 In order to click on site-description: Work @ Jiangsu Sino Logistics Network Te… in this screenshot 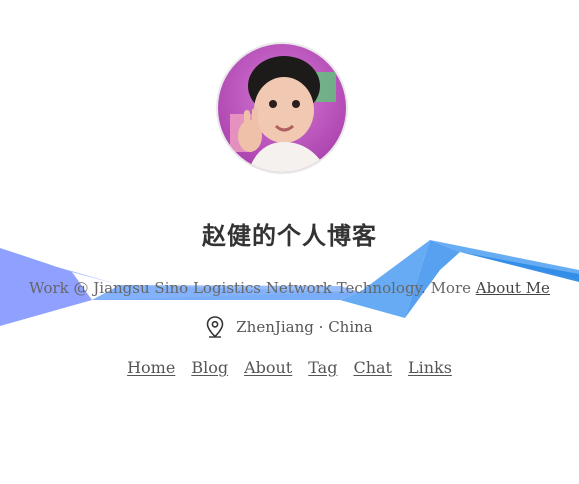, I will do `click(289, 288)`.